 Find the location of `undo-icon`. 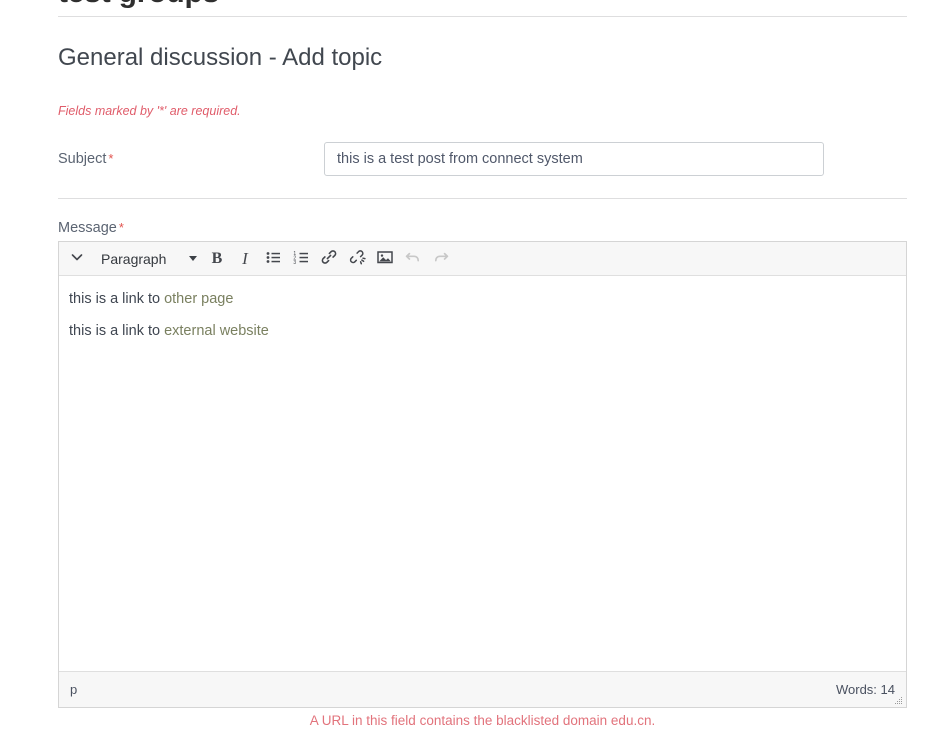

undo-icon is located at coordinates (413, 258).